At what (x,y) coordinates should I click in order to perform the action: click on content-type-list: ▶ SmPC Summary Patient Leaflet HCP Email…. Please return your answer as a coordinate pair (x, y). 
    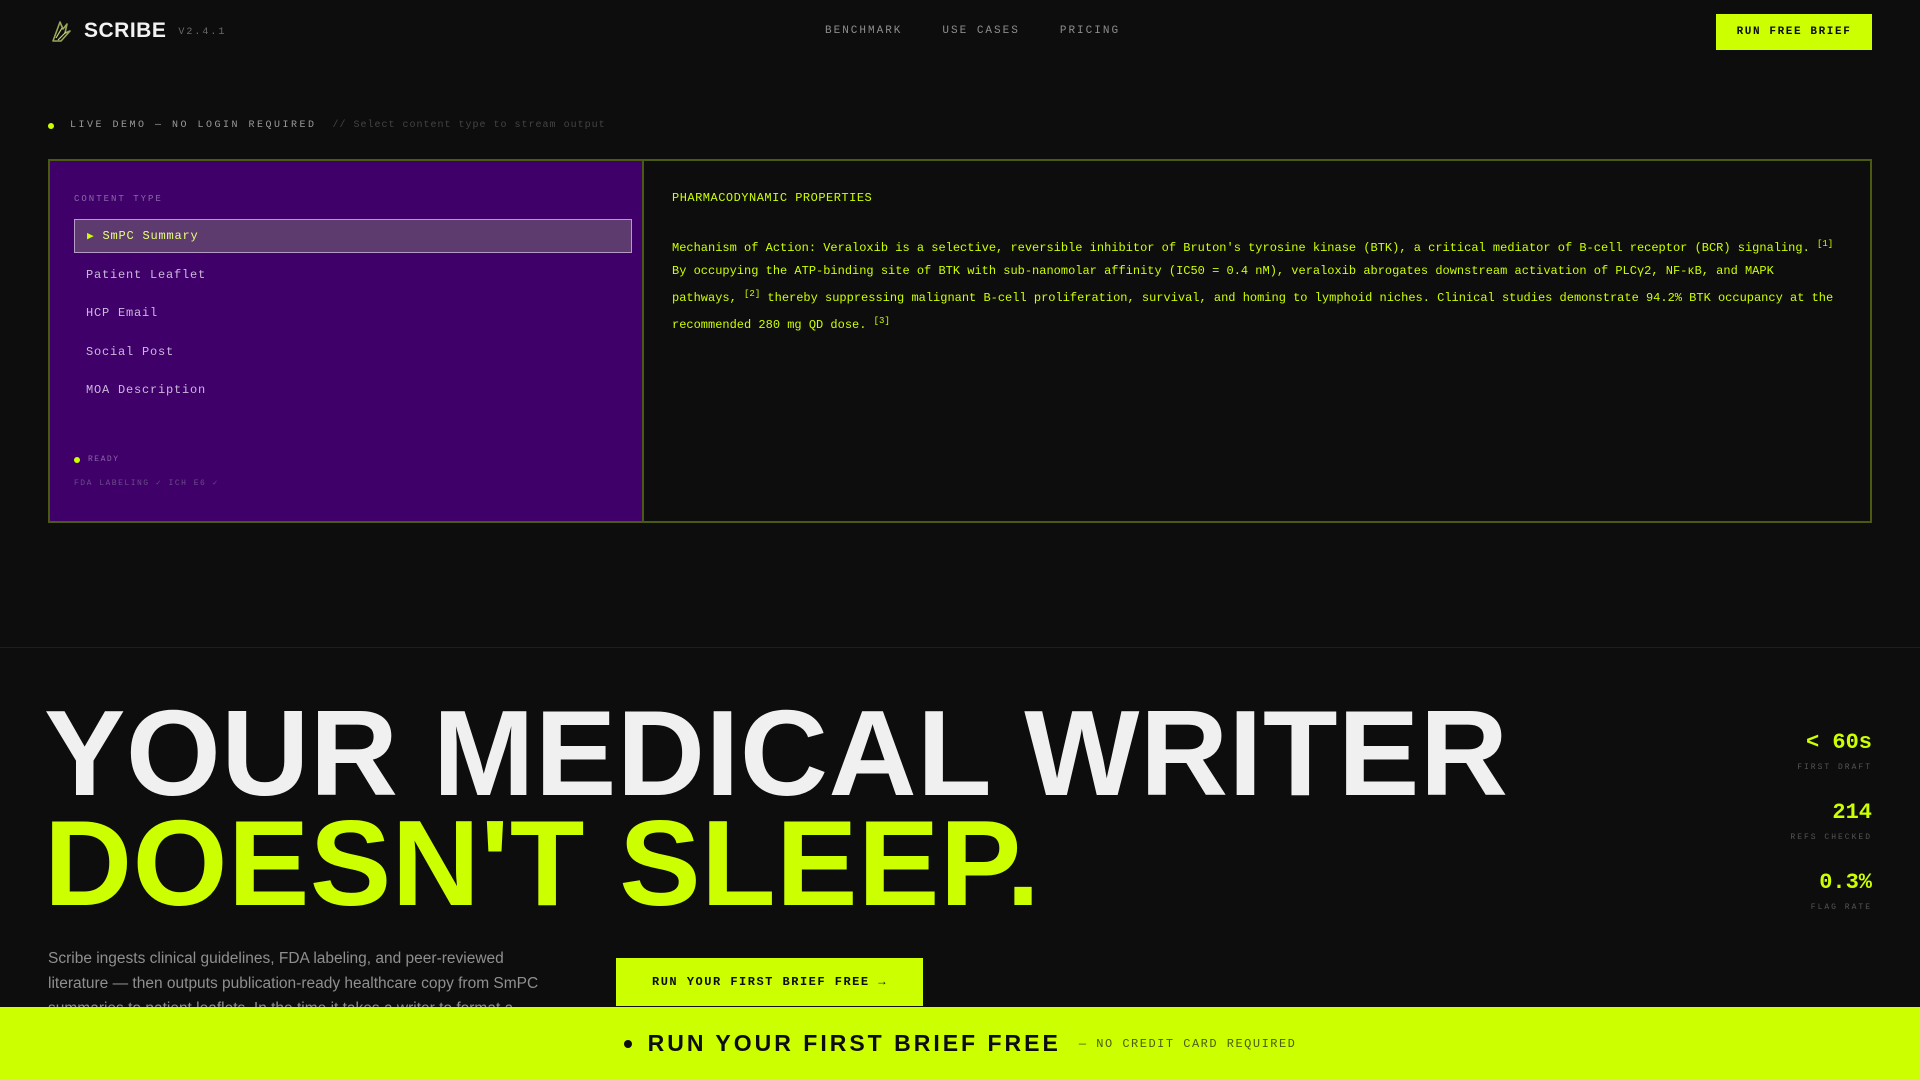
    Looking at the image, I should click on (353, 315).